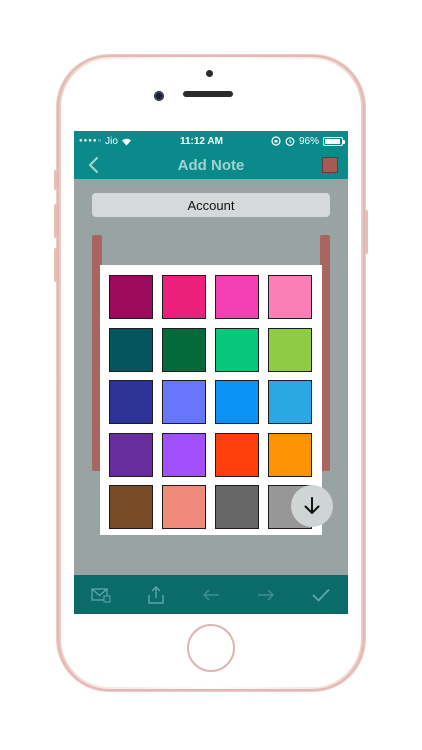  I want to click on status-bar: ●●●●○ Jio 11:12 AM 96%, so click(211, 141).